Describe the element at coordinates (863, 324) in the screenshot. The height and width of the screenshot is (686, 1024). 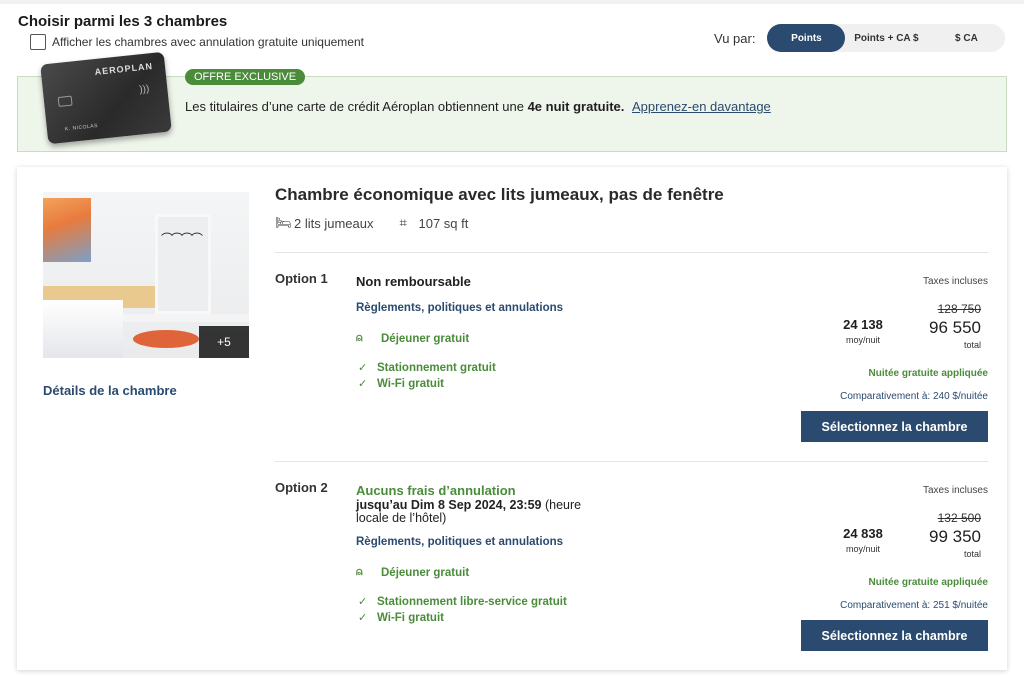
I see `per-night-points: 24 138` at that location.